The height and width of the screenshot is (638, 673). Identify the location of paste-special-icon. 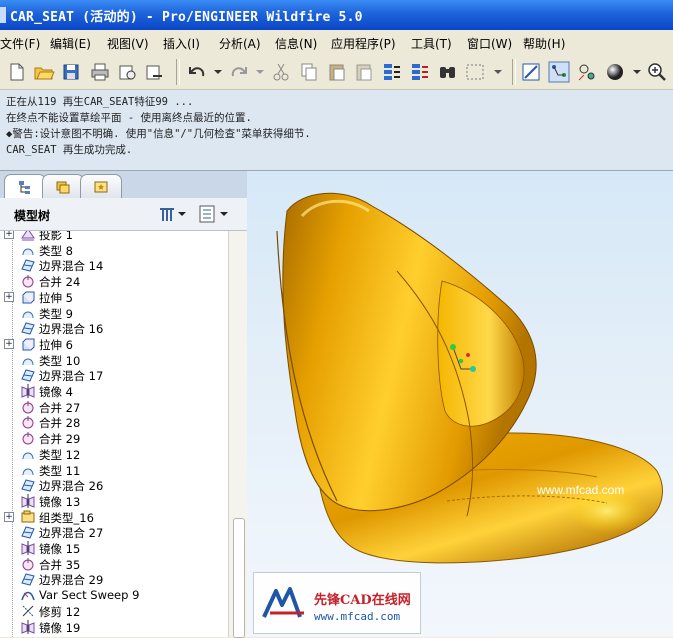
(364, 72).